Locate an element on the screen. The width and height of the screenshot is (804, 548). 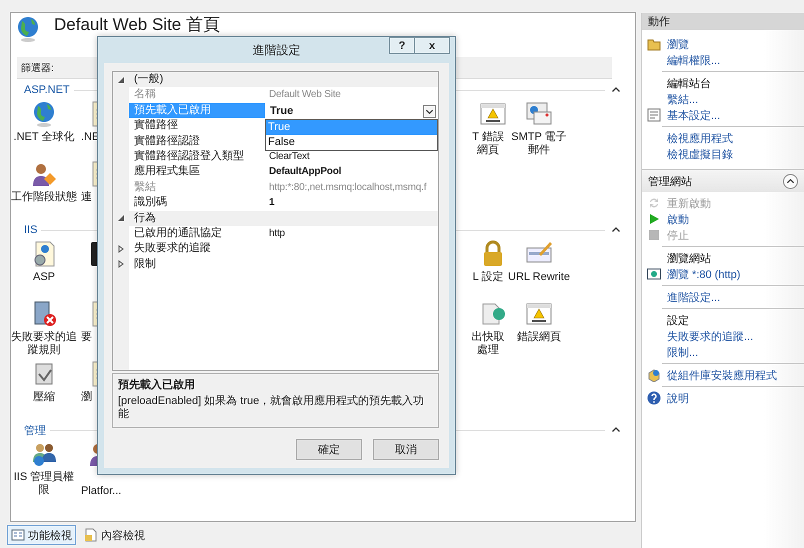
chevron-down-icon is located at coordinates (429, 111).